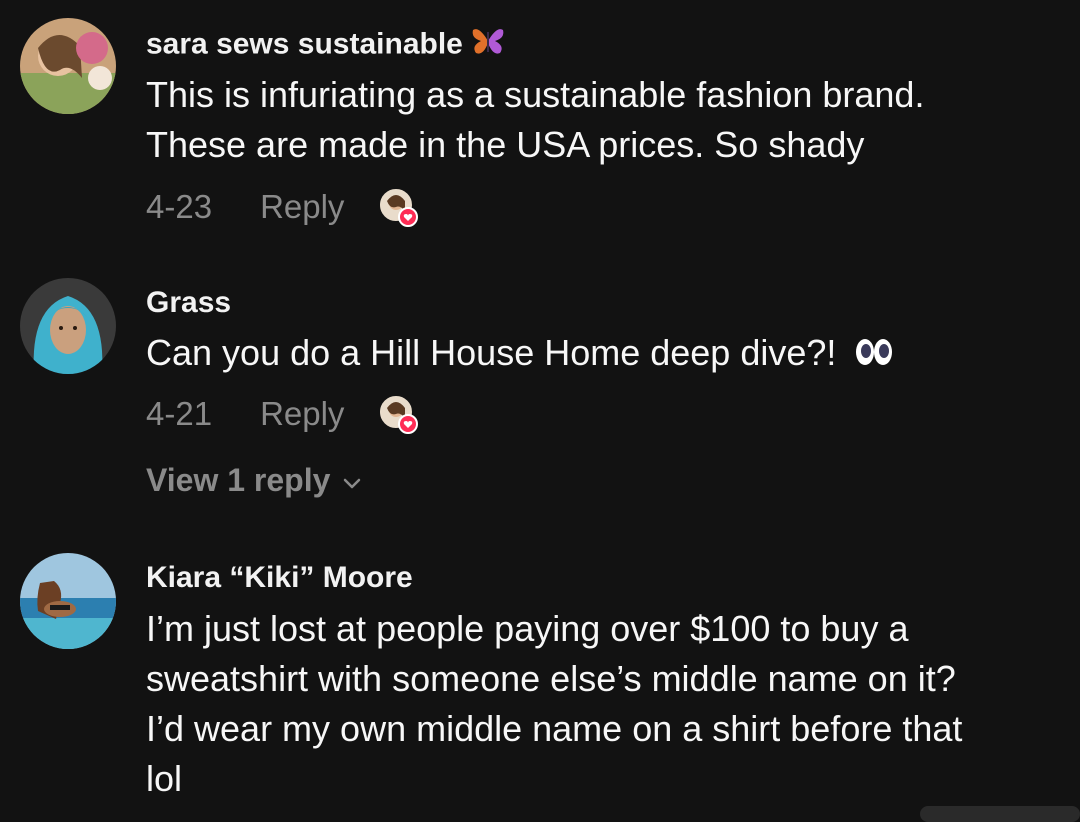 Image resolution: width=1080 pixels, height=822 pixels. What do you see at coordinates (606, 354) in the screenshot?
I see `comment-text: Can you do a Hill House Home deep dive?!` at bounding box center [606, 354].